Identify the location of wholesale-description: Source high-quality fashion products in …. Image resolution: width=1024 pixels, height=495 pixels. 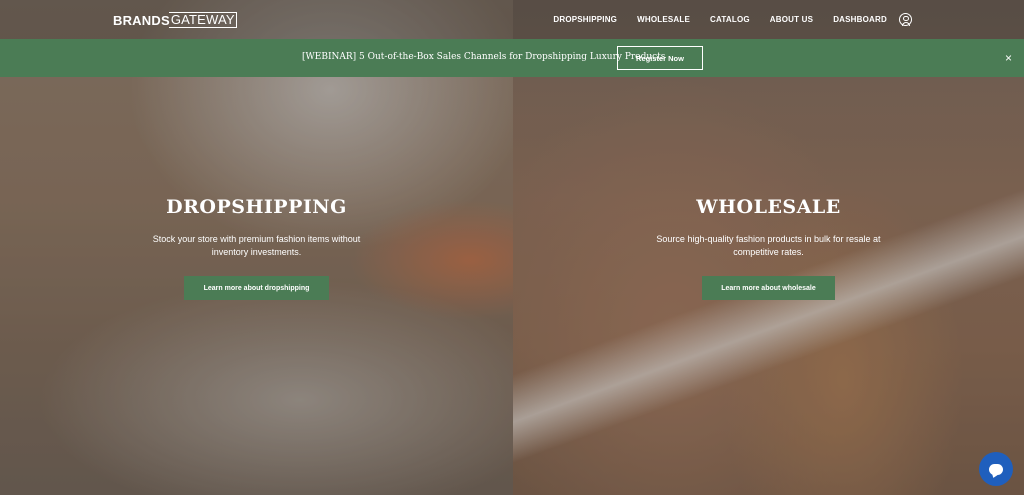
(768, 246).